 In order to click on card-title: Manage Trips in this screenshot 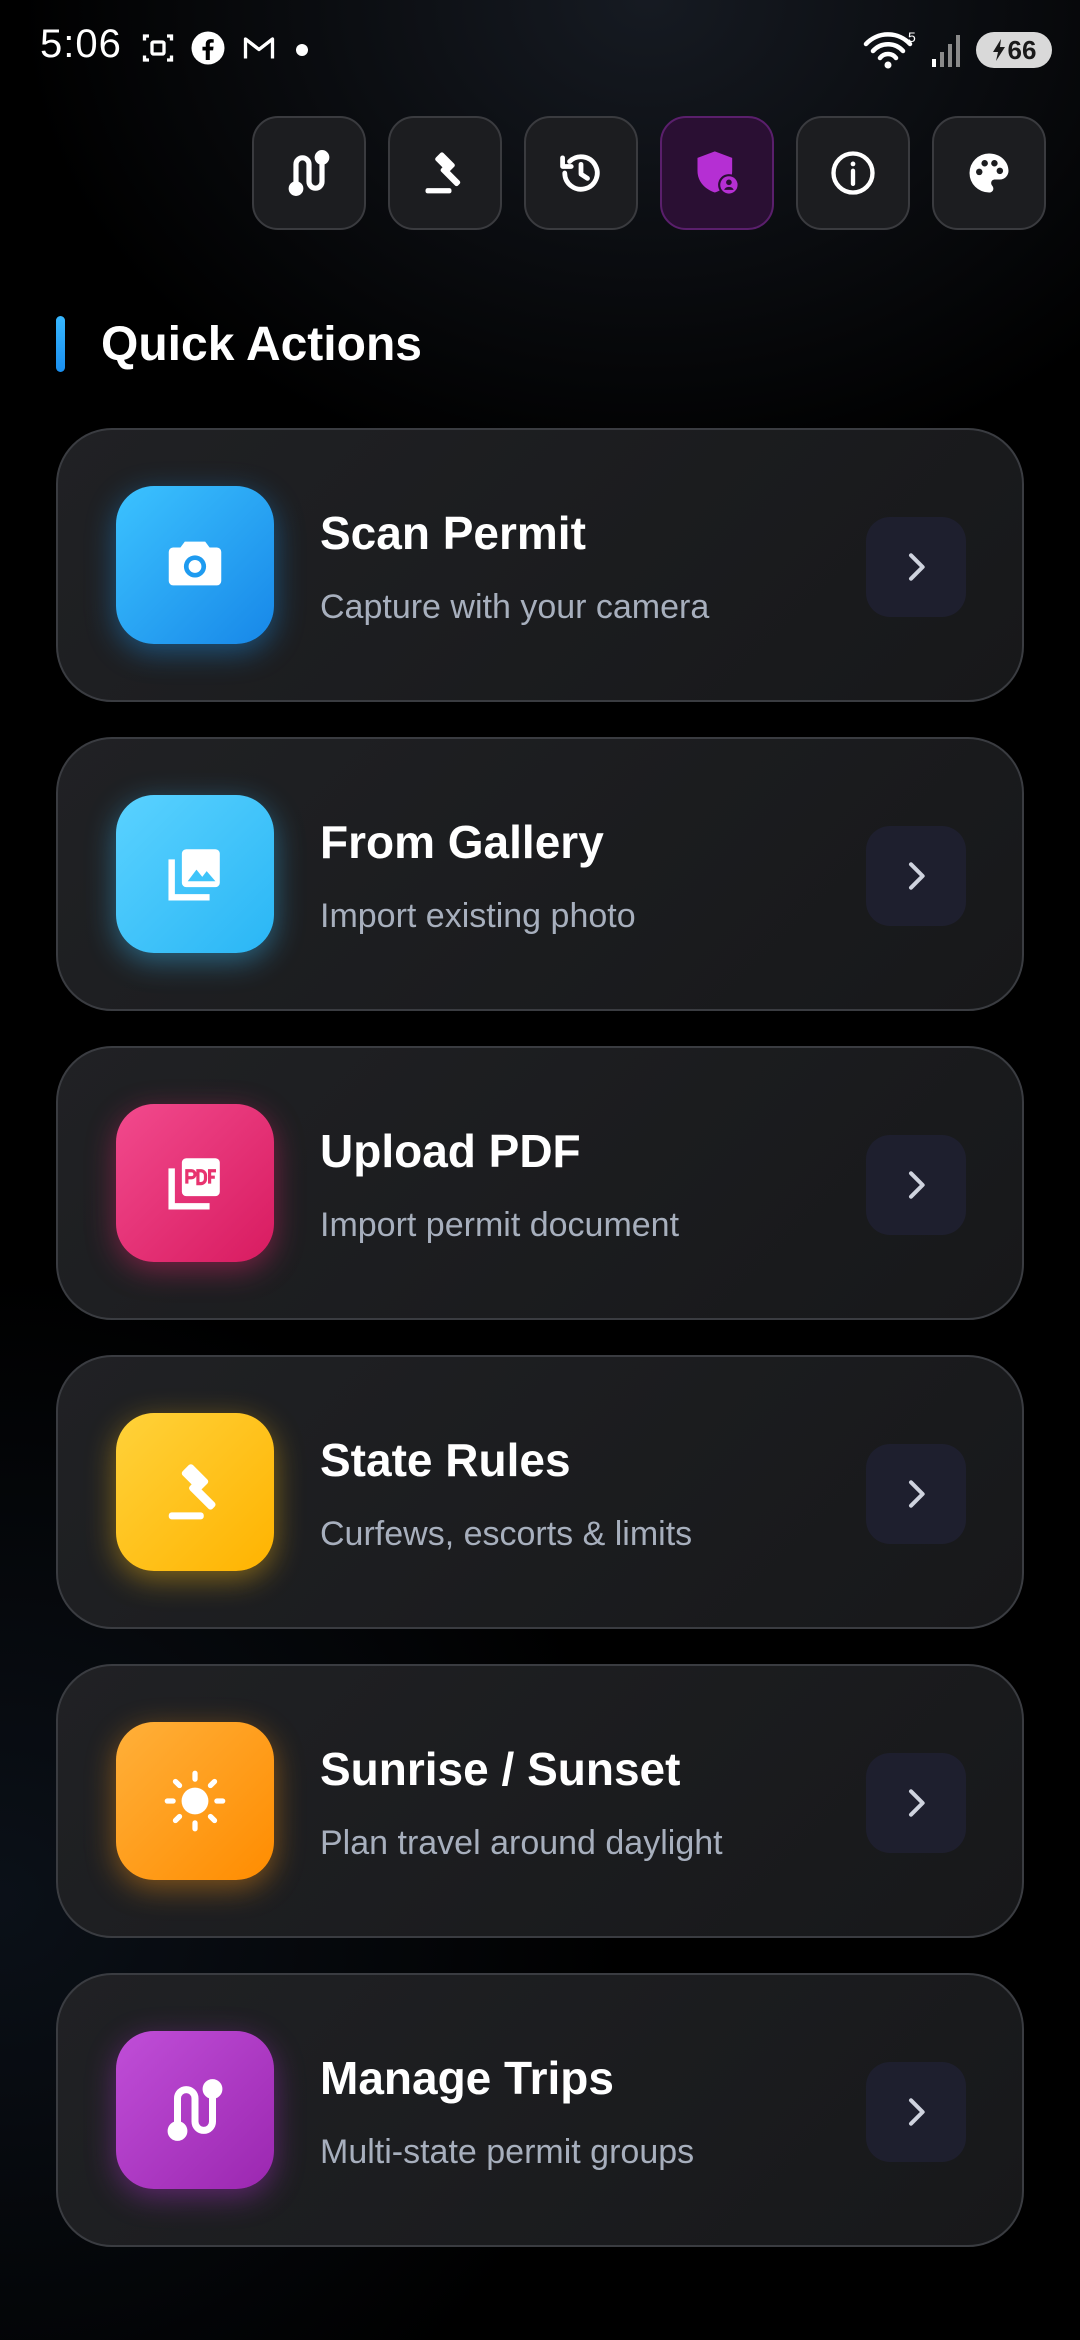, I will do `click(467, 2078)`.